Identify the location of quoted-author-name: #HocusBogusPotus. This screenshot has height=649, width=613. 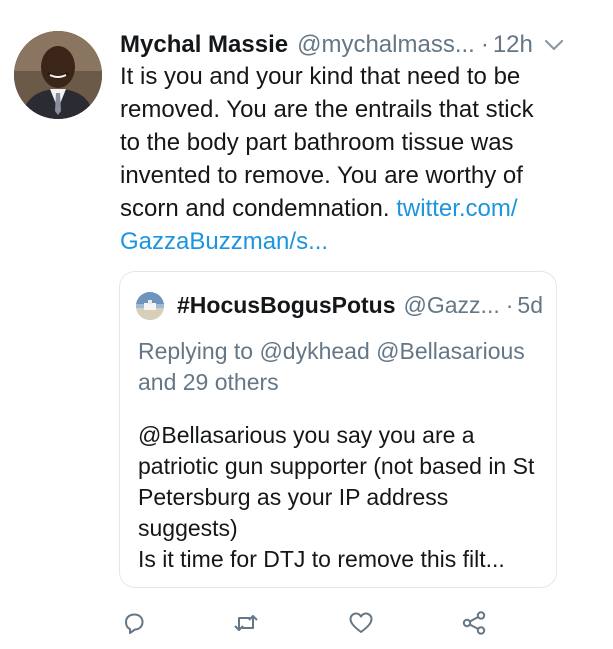
(286, 305).